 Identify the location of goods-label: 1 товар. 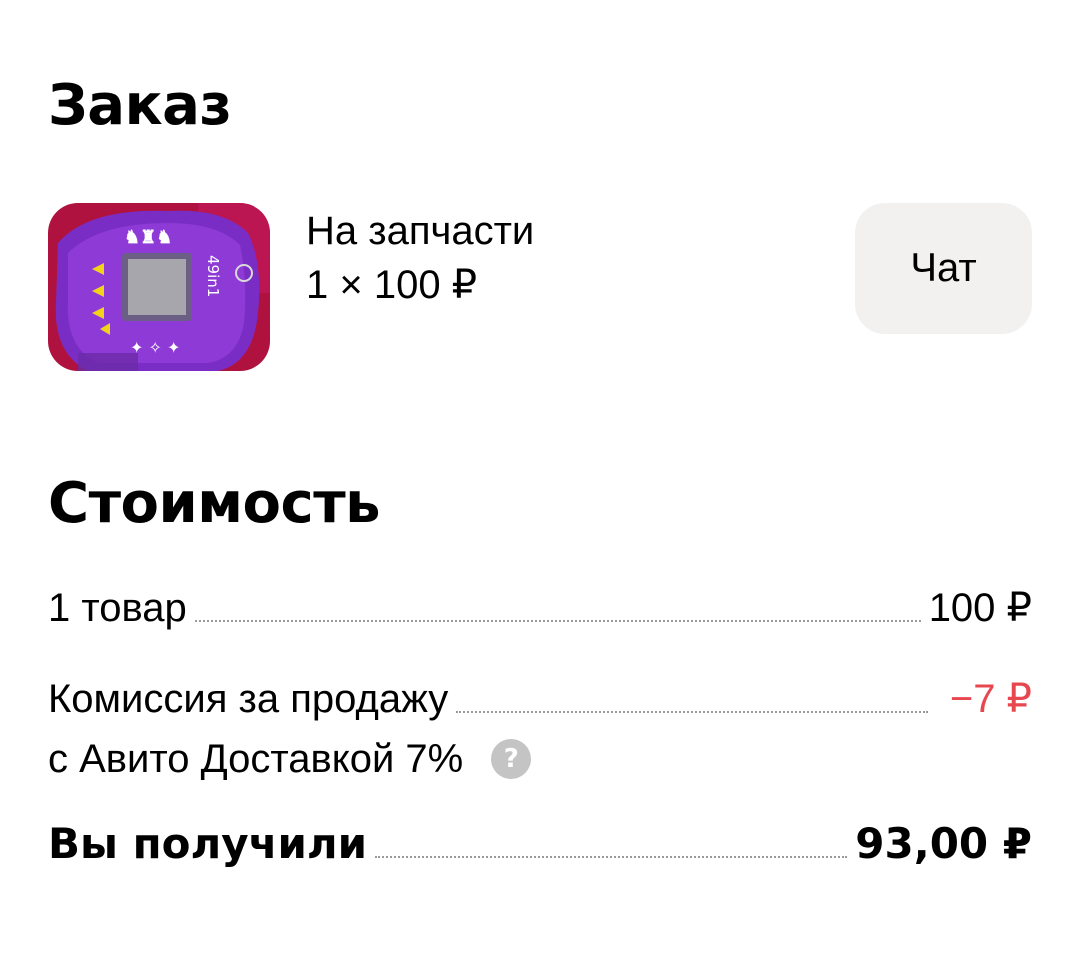
(117, 608).